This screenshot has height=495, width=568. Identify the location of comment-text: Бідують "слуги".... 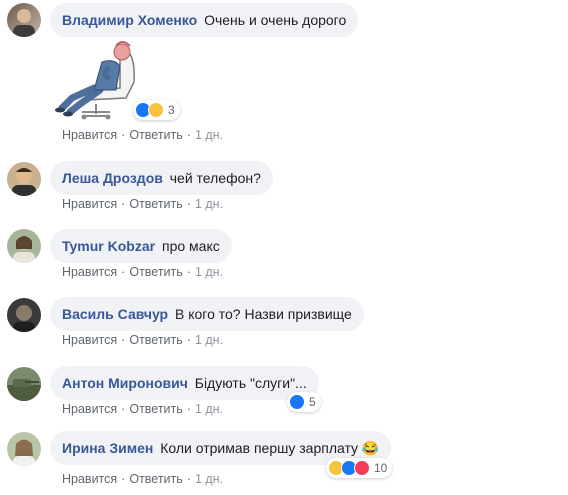
(250, 383).